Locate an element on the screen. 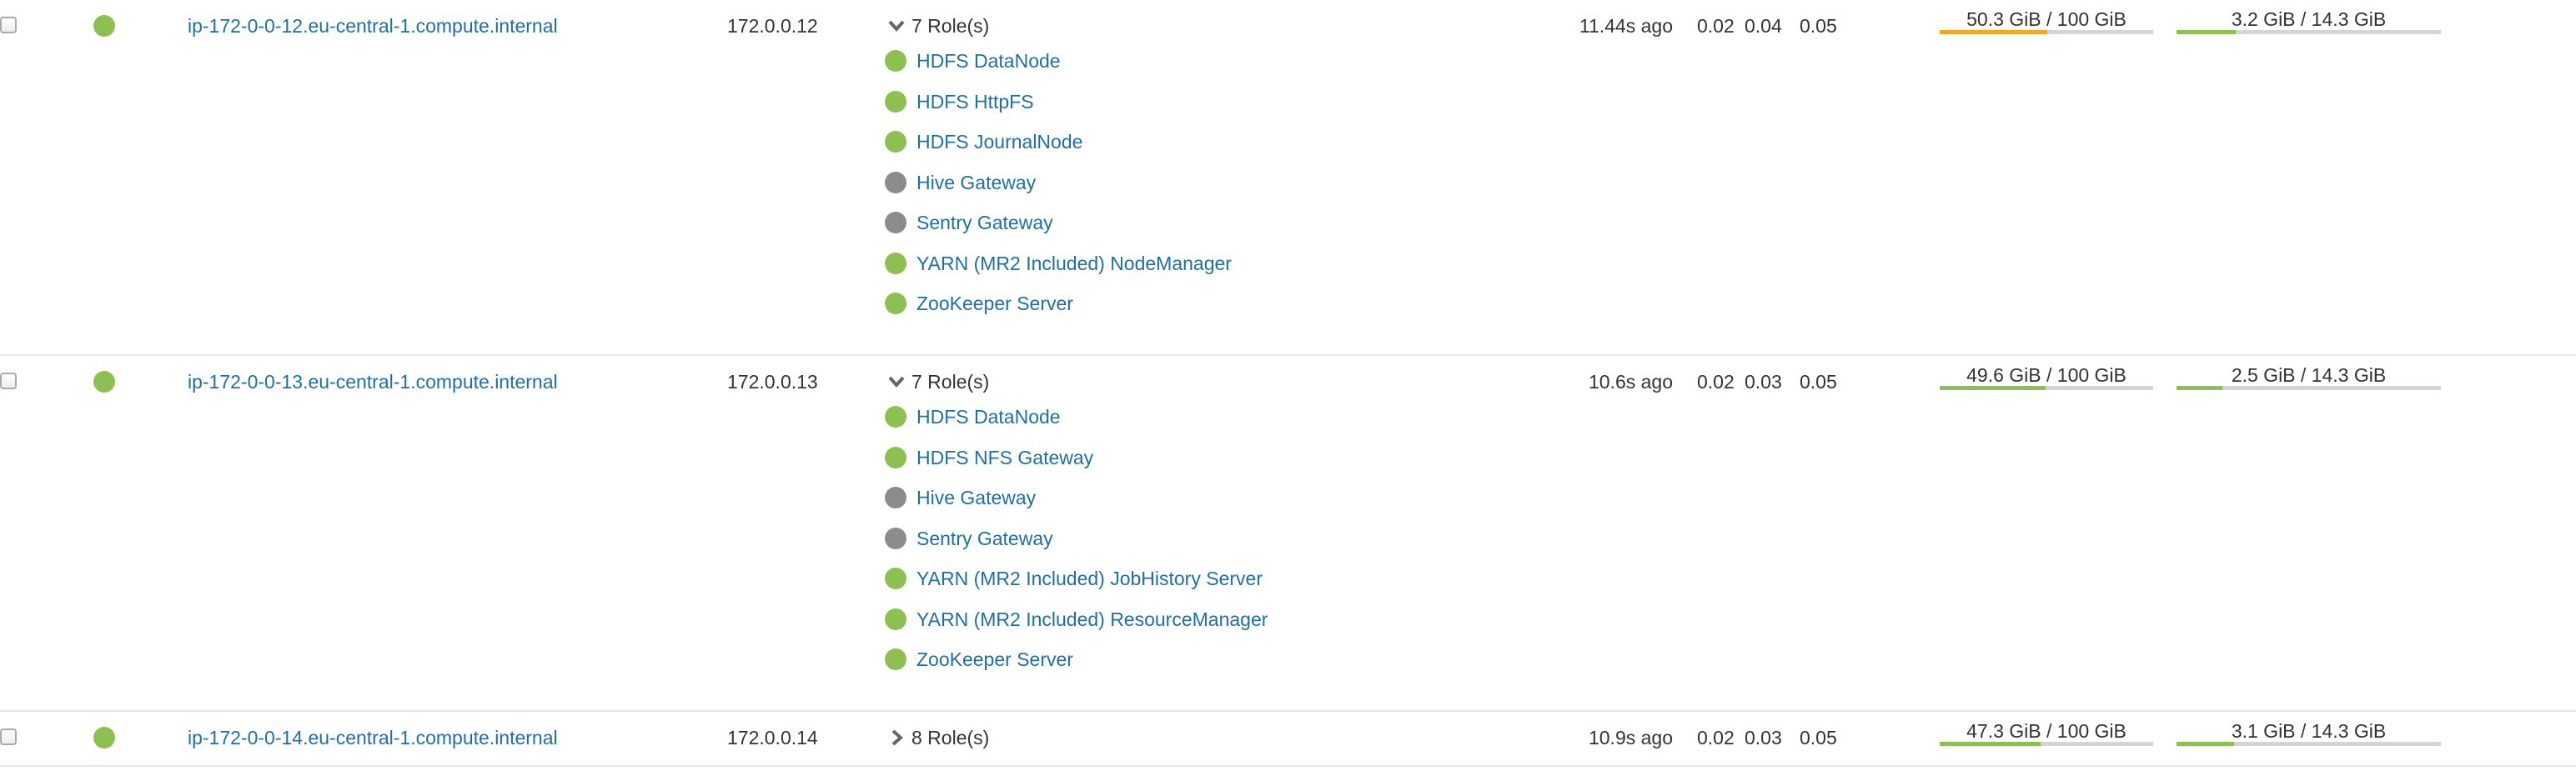 This screenshot has height=771, width=2576. role-item: HDFS HttpFS is located at coordinates (1058, 102).